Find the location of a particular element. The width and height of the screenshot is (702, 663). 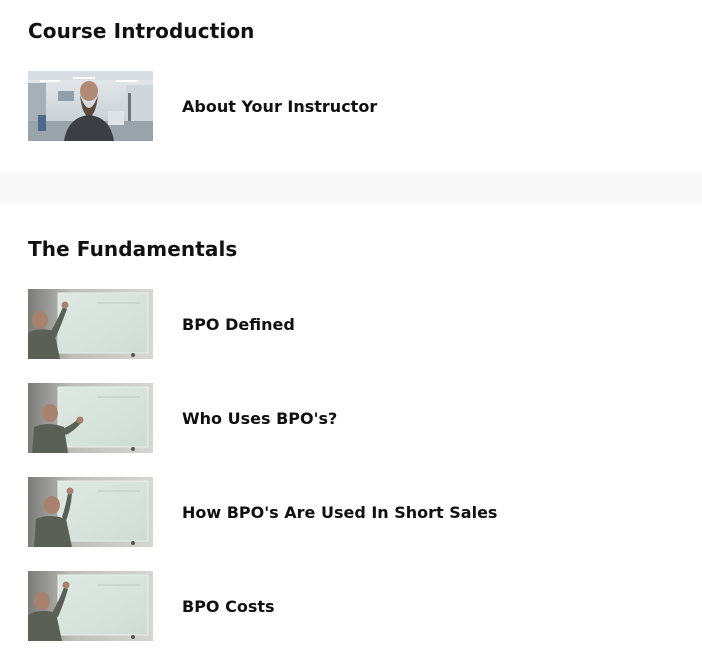

lesson-item-how-bpos-are-used-in-short-sales: How BPO's Are Used In Short Sales is located at coordinates (348, 512).